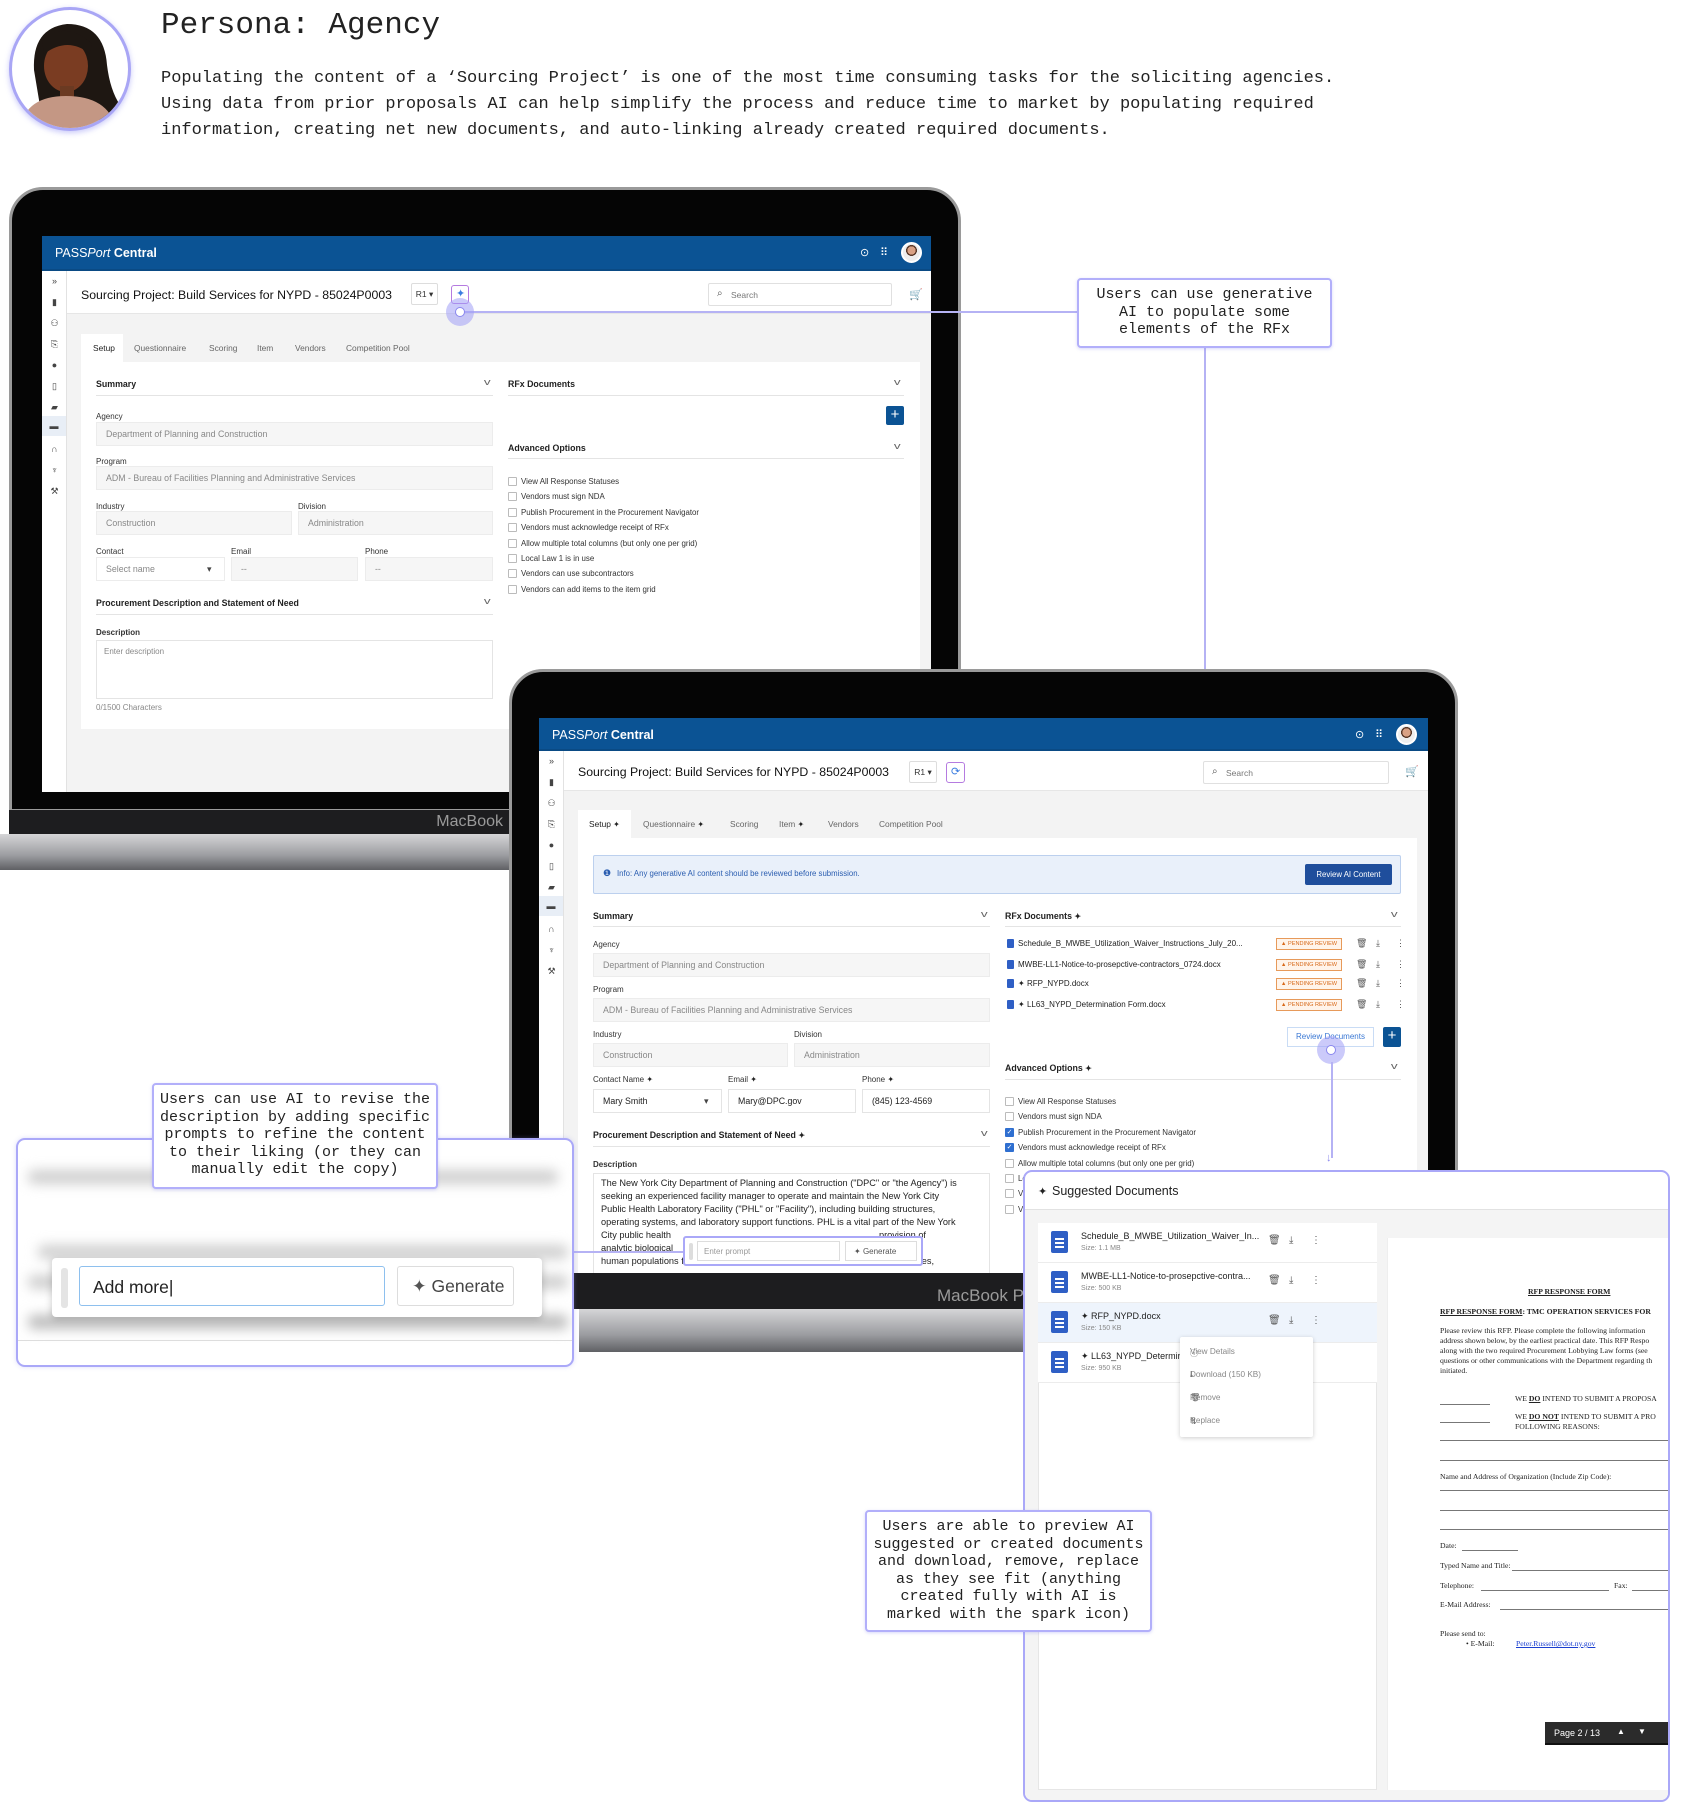 This screenshot has width=1690, height=1815. Describe the element at coordinates (1205, 1397) in the screenshot. I see `menu-item-remove: 🗑 Remove` at that location.